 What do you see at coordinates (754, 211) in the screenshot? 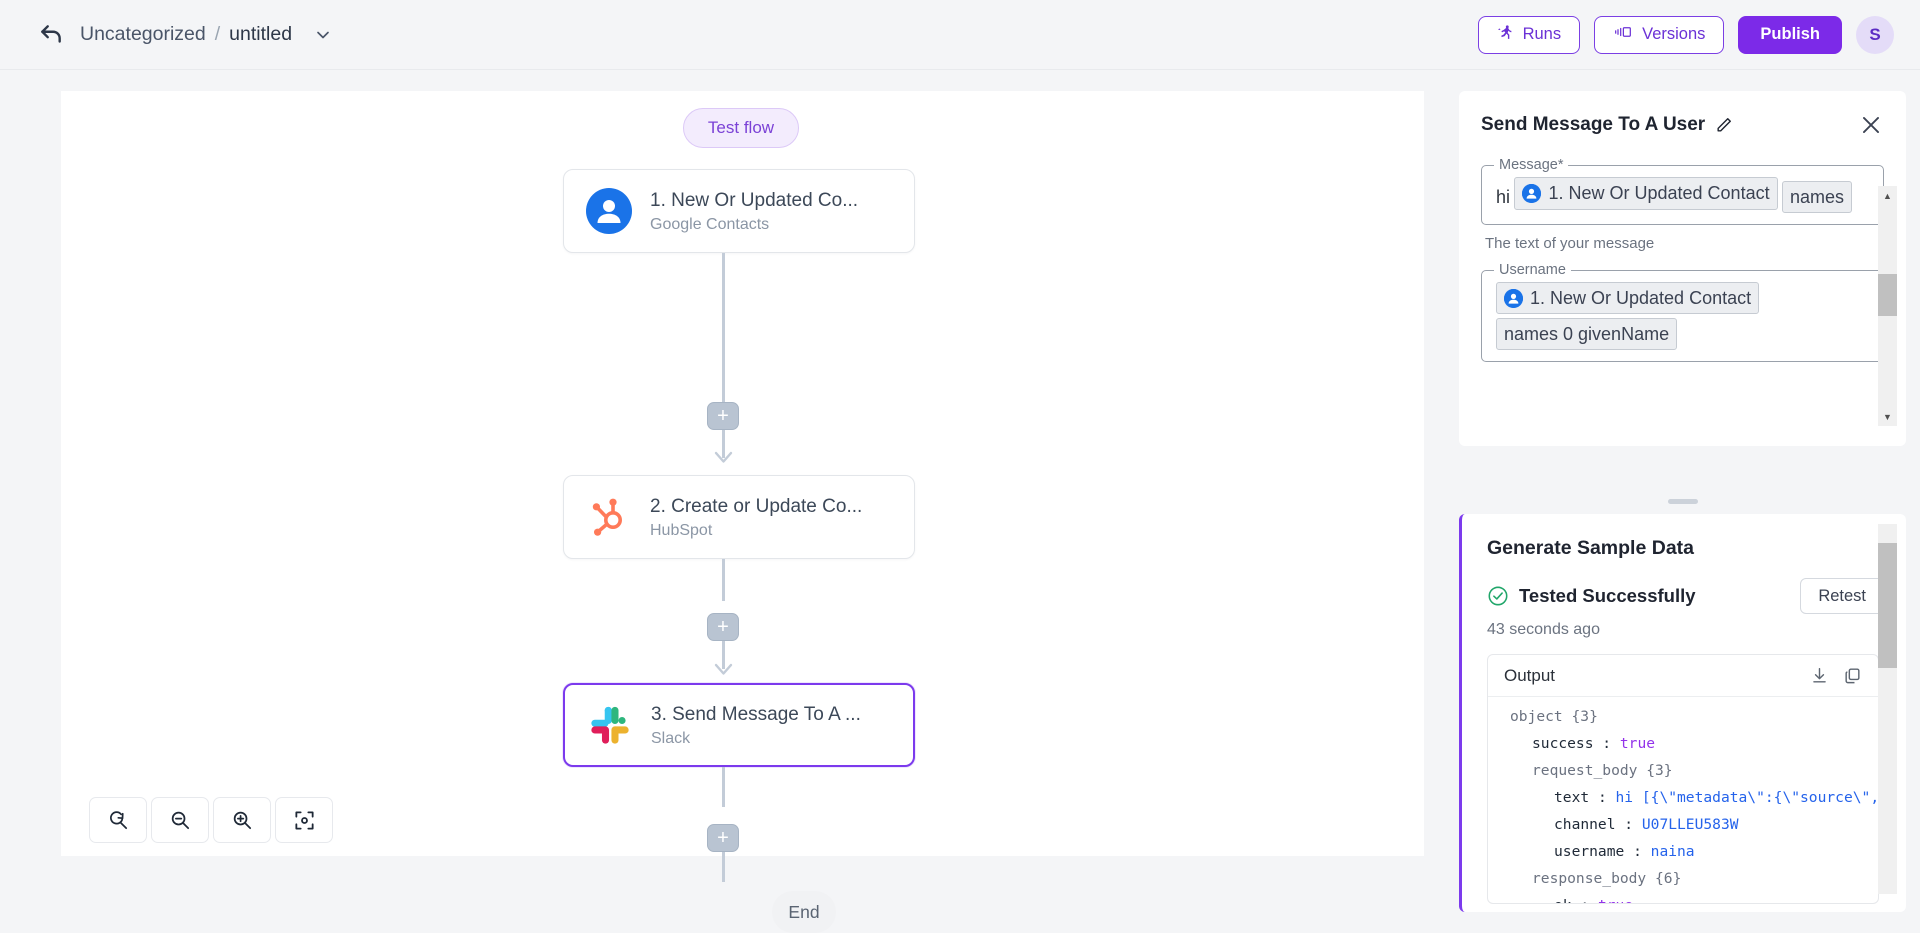
I see `flow-node-1-text: 1. New Or Updated Co... Google Contacts` at bounding box center [754, 211].